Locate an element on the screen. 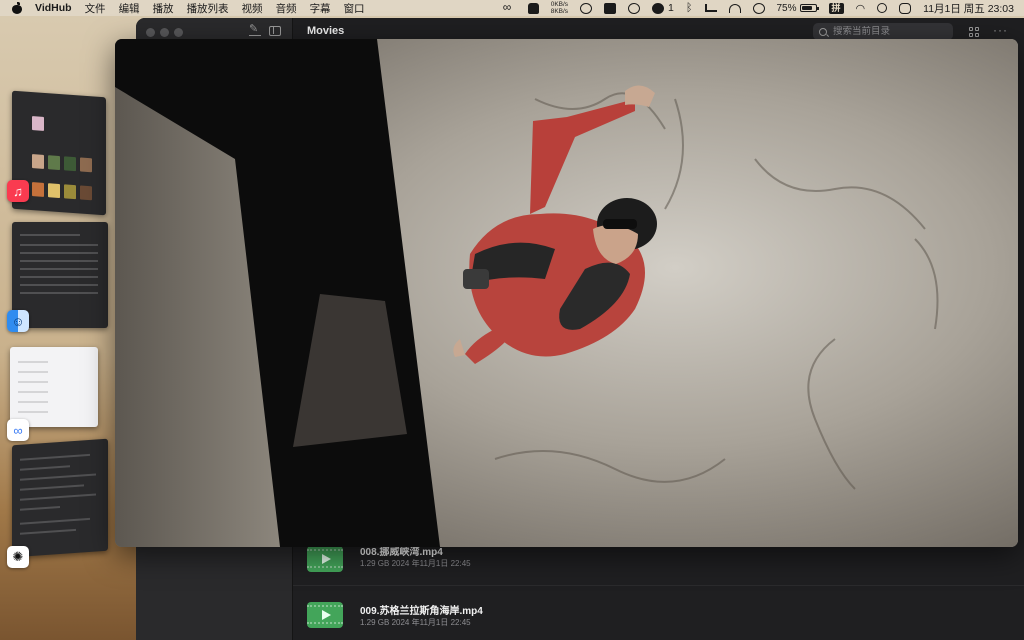 The height and width of the screenshot is (640, 1024). window-controls is located at coordinates (167, 32).